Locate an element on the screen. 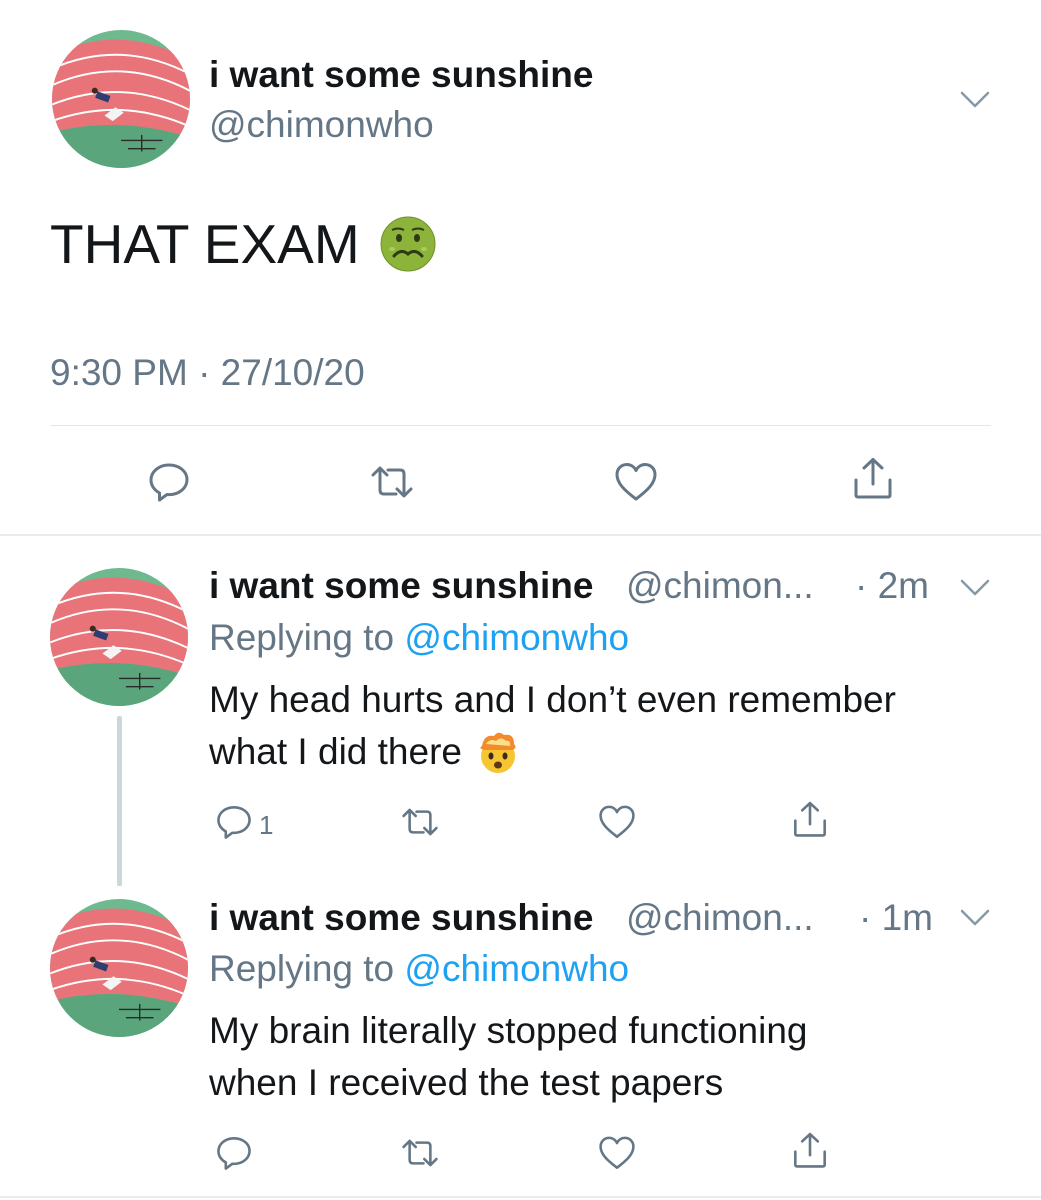 The width and height of the screenshot is (1041, 1200). tweet-text-line: My head hurts and I don’t even remember is located at coordinates (552, 699).